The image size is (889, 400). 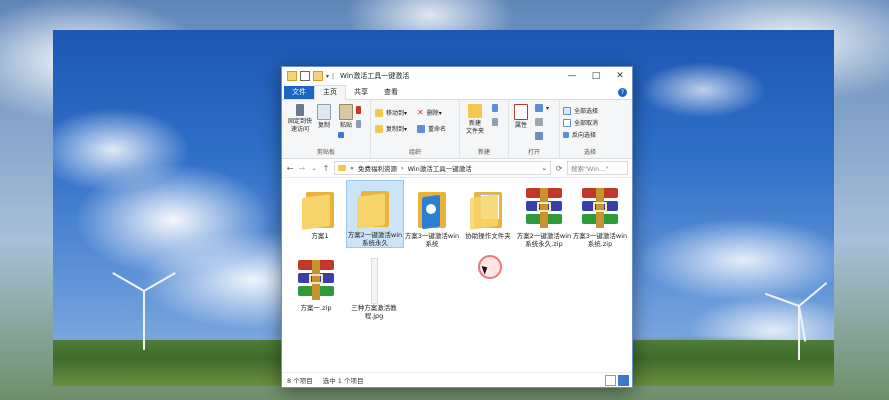 I want to click on large-icons-view-icon, so click(x=623, y=380).